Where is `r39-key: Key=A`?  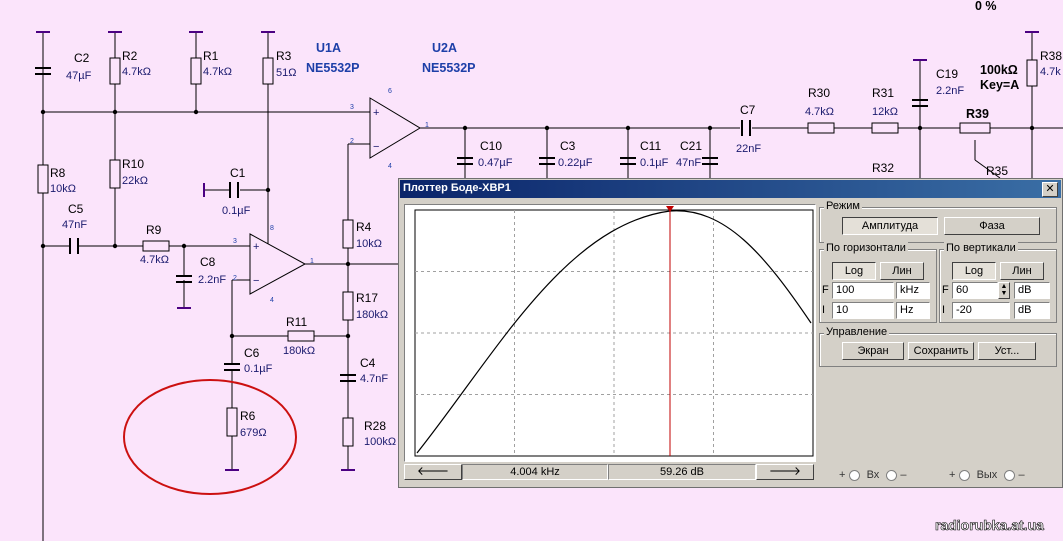 r39-key: Key=A is located at coordinates (999, 85).